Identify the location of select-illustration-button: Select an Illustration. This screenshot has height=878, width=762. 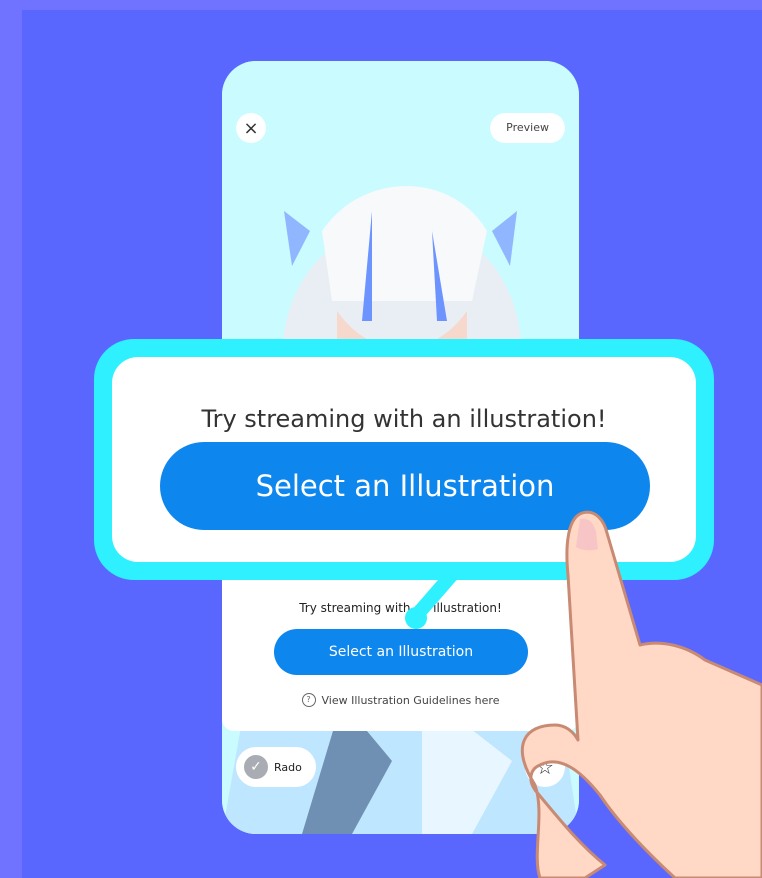
(401, 652).